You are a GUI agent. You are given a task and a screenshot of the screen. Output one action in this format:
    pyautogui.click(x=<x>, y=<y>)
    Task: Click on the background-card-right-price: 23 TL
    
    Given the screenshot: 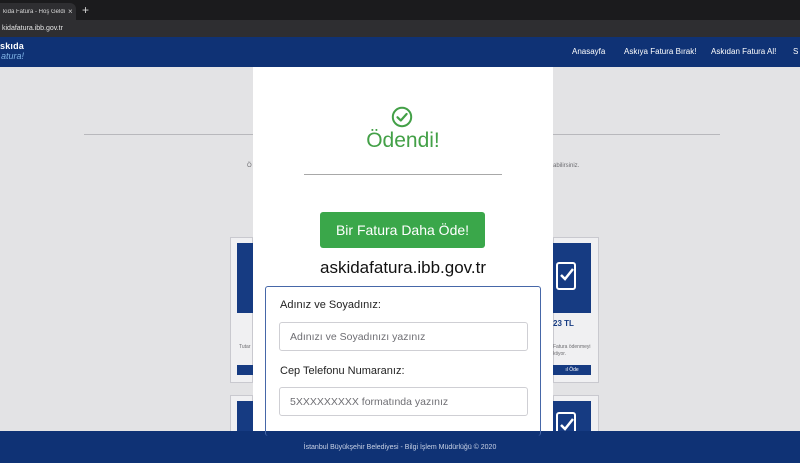 What is the action you would take?
    pyautogui.click(x=563, y=323)
    